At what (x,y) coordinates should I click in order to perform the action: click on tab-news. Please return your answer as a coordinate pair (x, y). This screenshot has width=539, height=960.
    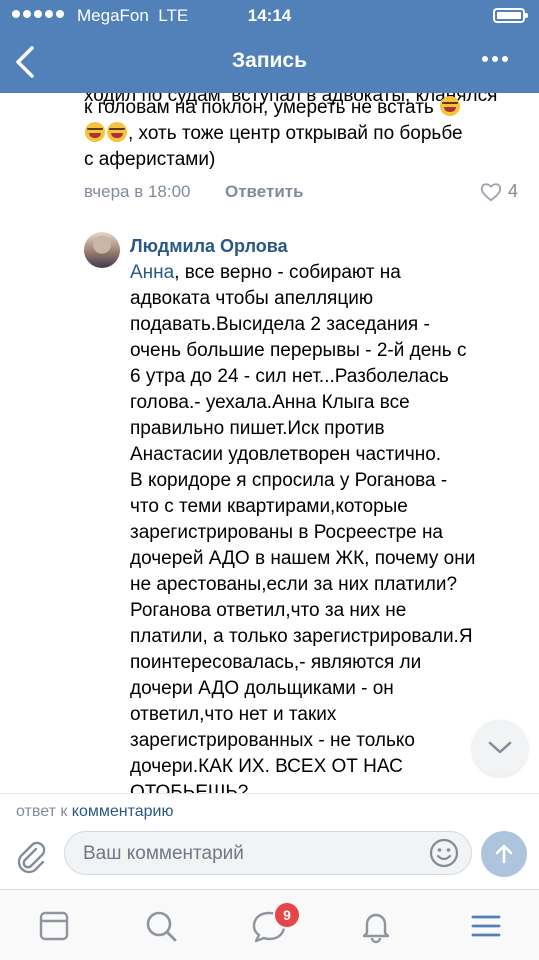
    Looking at the image, I should click on (54, 926).